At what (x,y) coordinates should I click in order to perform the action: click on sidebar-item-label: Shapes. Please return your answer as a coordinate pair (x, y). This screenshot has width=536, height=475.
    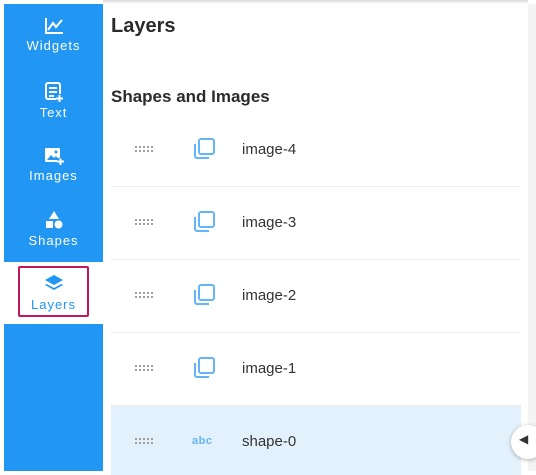
    Looking at the image, I should click on (53, 240).